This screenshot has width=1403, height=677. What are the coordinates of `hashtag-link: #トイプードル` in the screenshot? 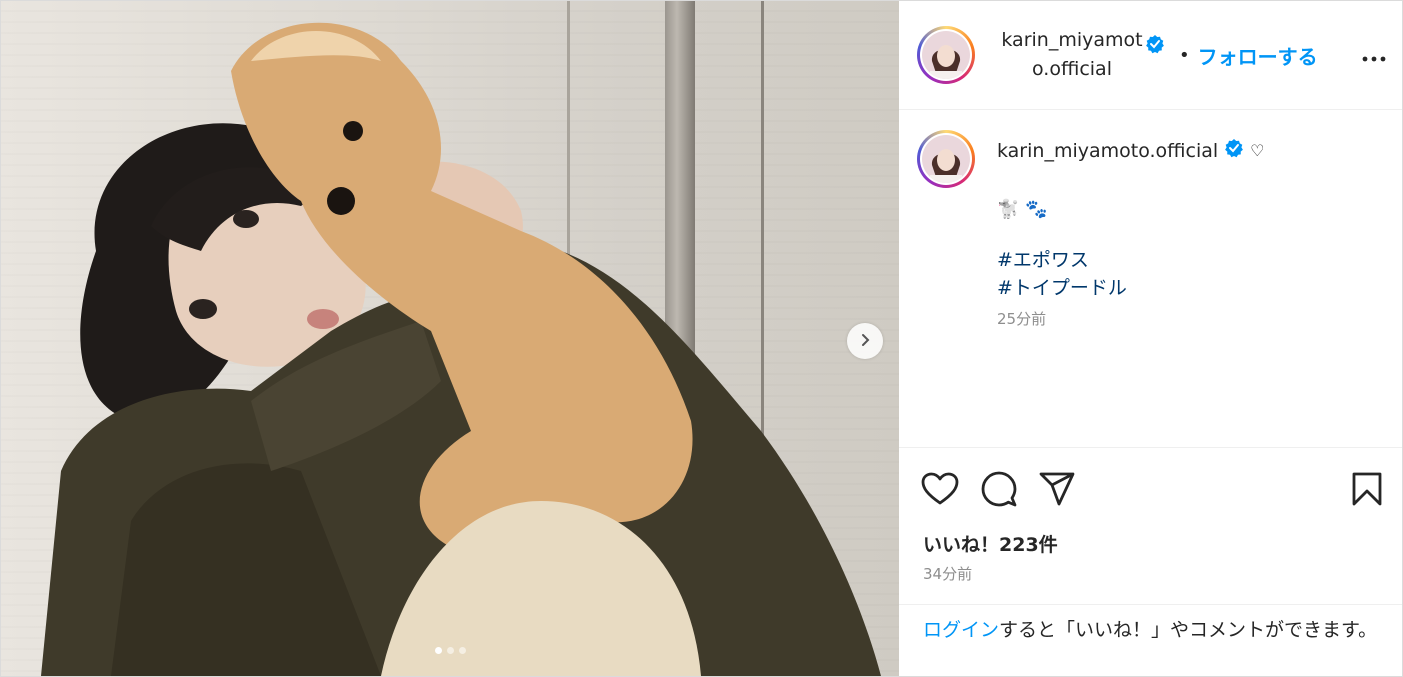 It's located at (1190, 288).